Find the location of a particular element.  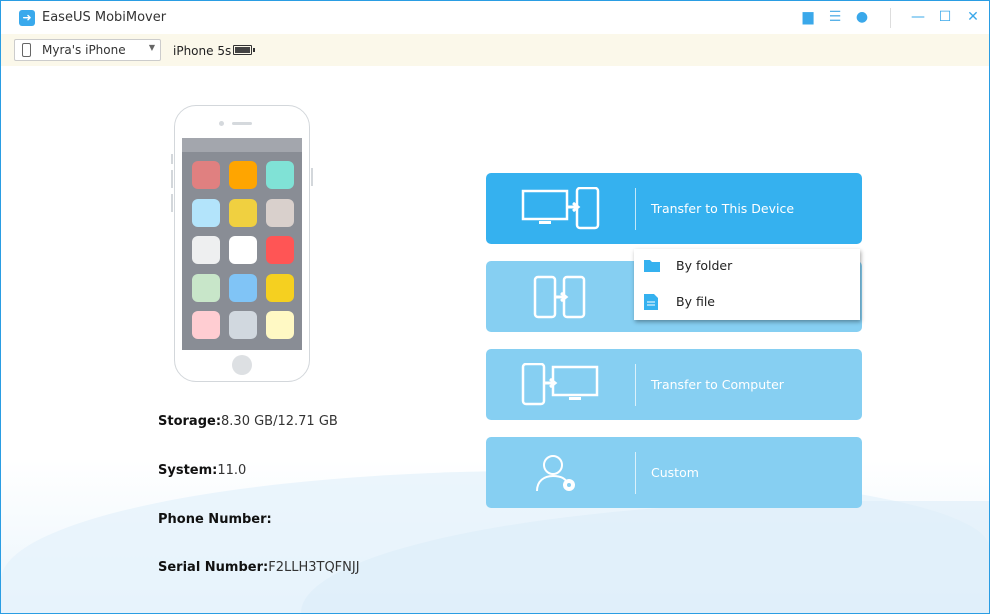

globe-icon: ● is located at coordinates (862, 17).